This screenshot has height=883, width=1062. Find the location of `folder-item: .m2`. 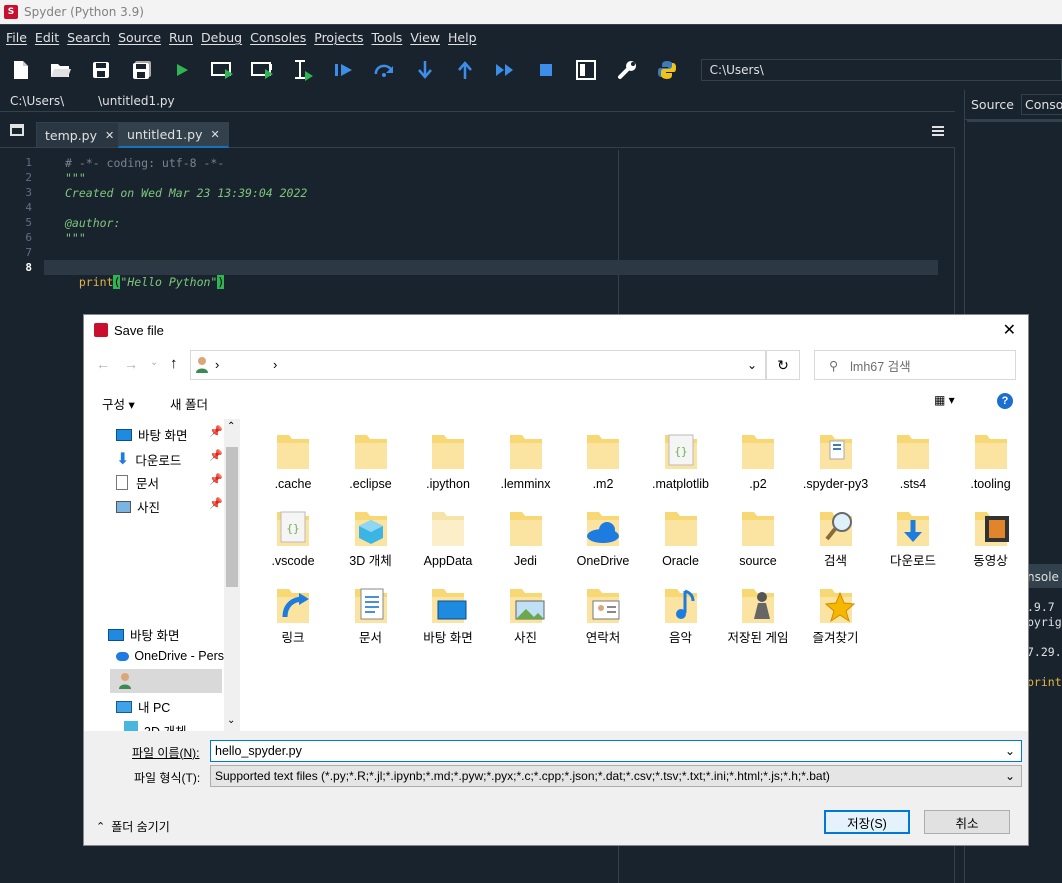

folder-item: .m2 is located at coordinates (603, 460).